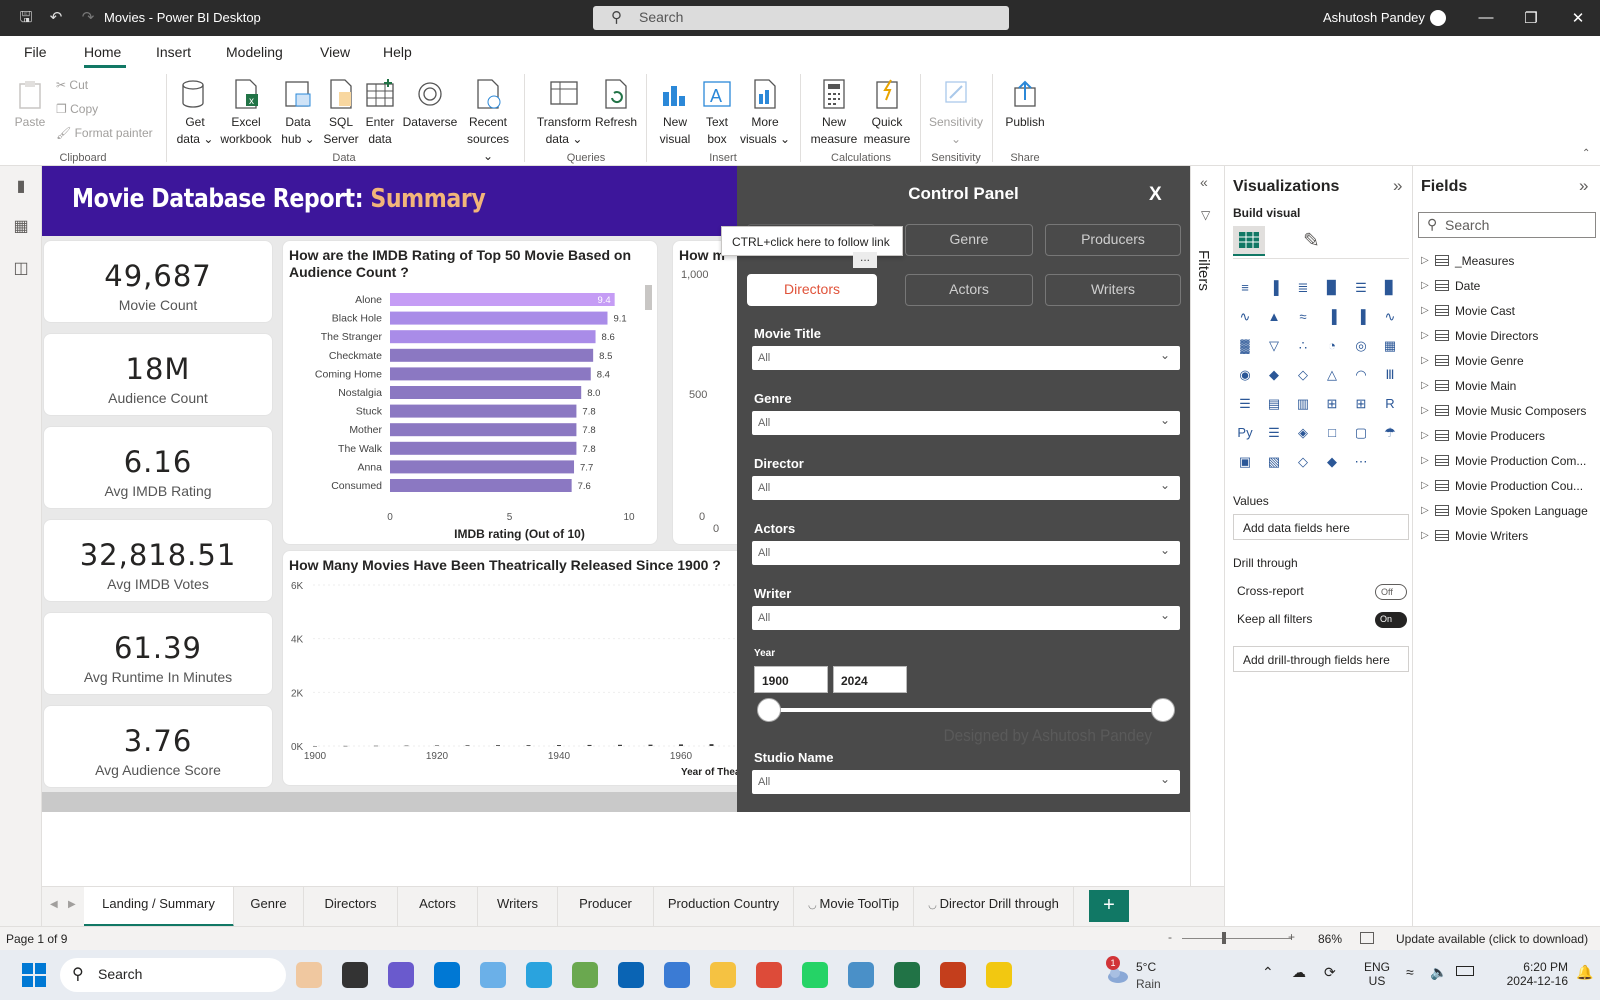 The image size is (1600, 1000). Describe the element at coordinates (956, 113) in the screenshot. I see `sensitivity-button: Sensitivity ⌄` at that location.